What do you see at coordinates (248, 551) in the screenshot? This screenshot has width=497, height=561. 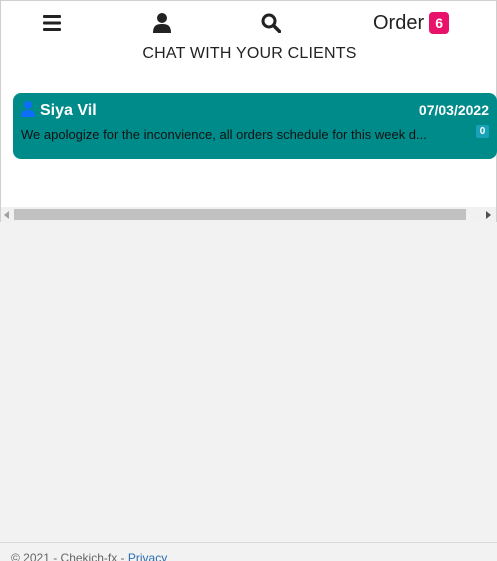 I see `footer: © 2021 - Chekich-fx - Privacy` at bounding box center [248, 551].